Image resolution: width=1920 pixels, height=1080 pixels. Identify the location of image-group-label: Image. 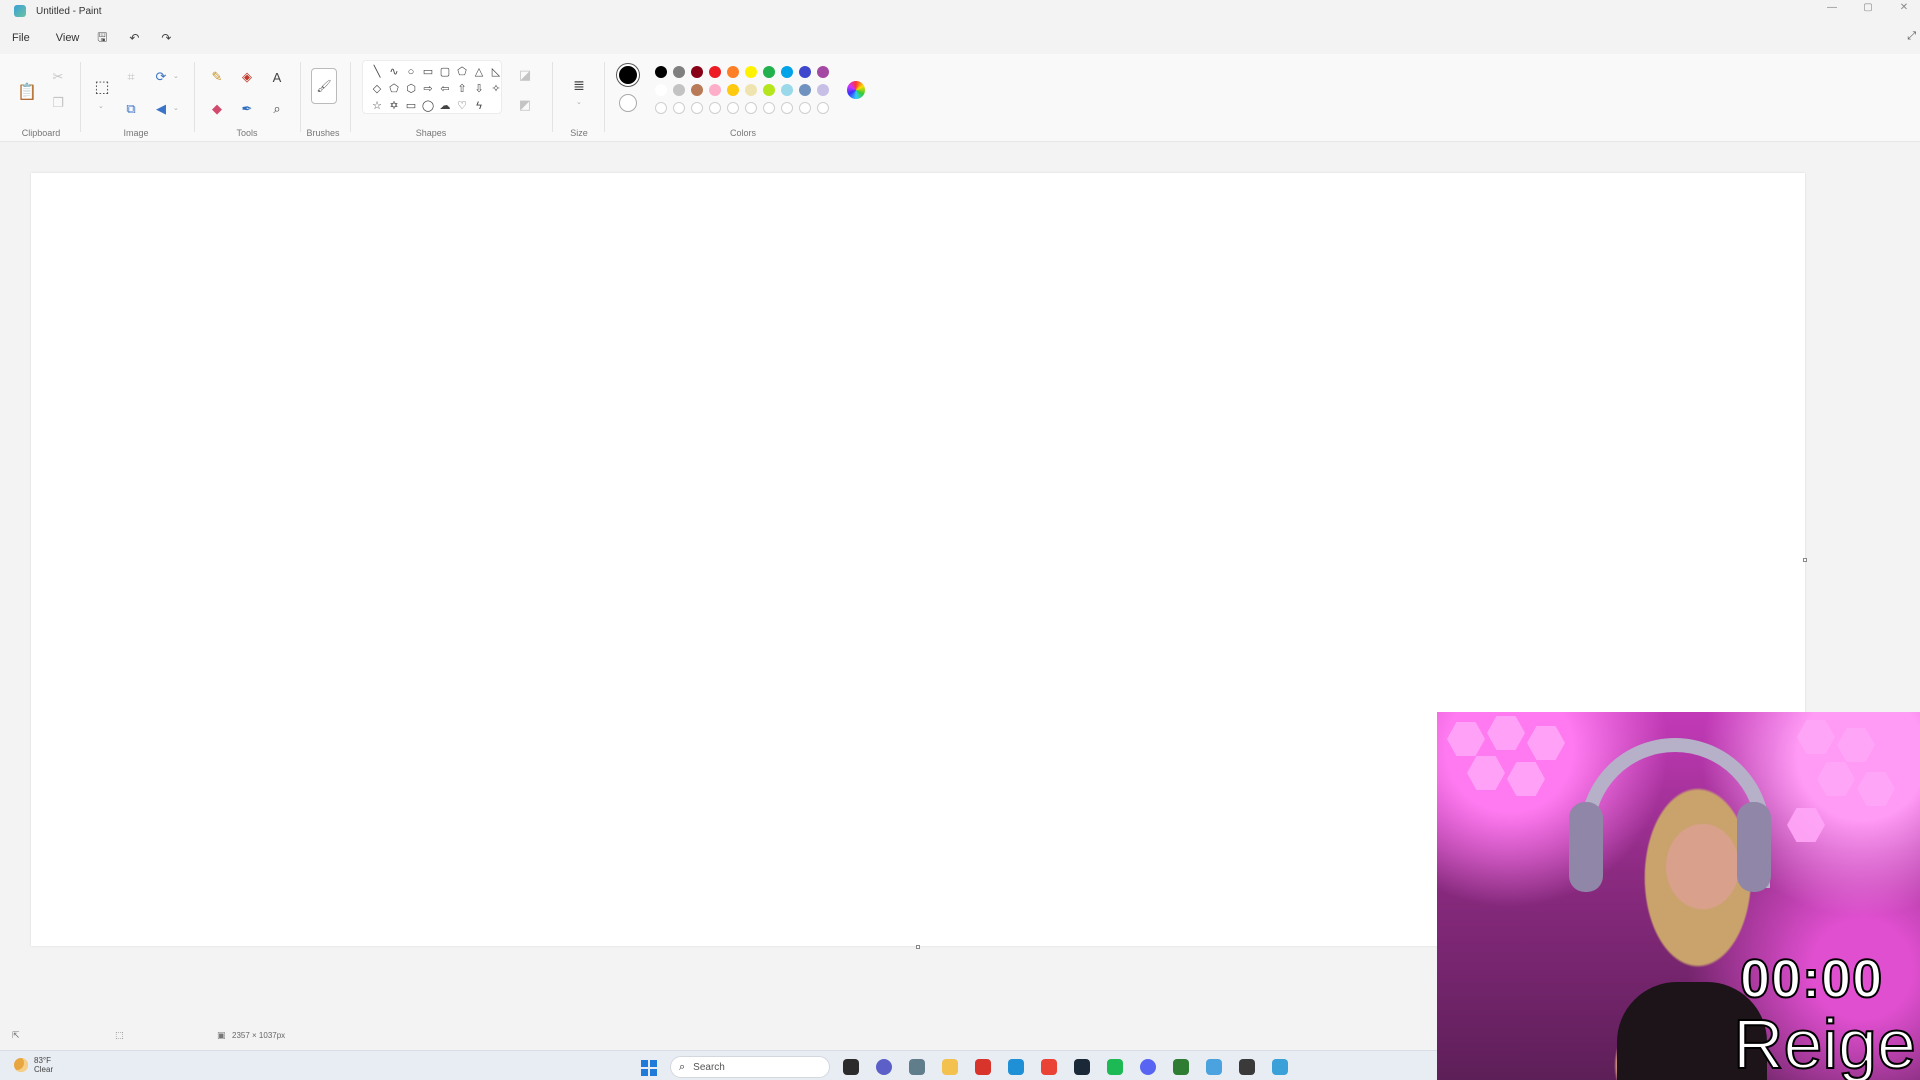
(136, 133).